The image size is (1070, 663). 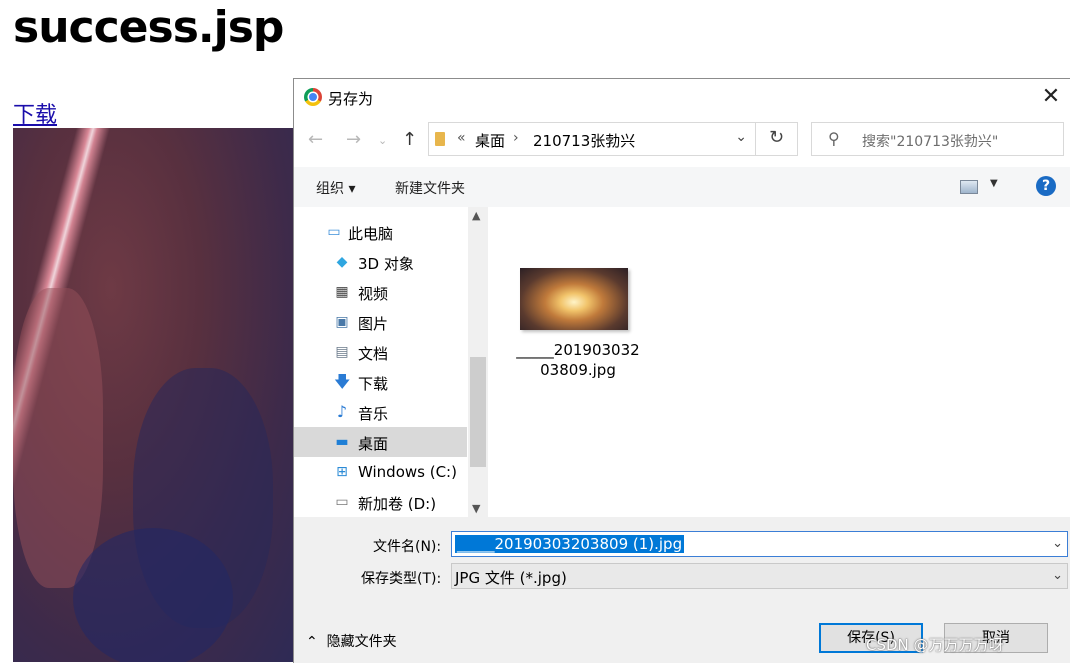 I want to click on search-icon: ⚲, so click(x=834, y=138).